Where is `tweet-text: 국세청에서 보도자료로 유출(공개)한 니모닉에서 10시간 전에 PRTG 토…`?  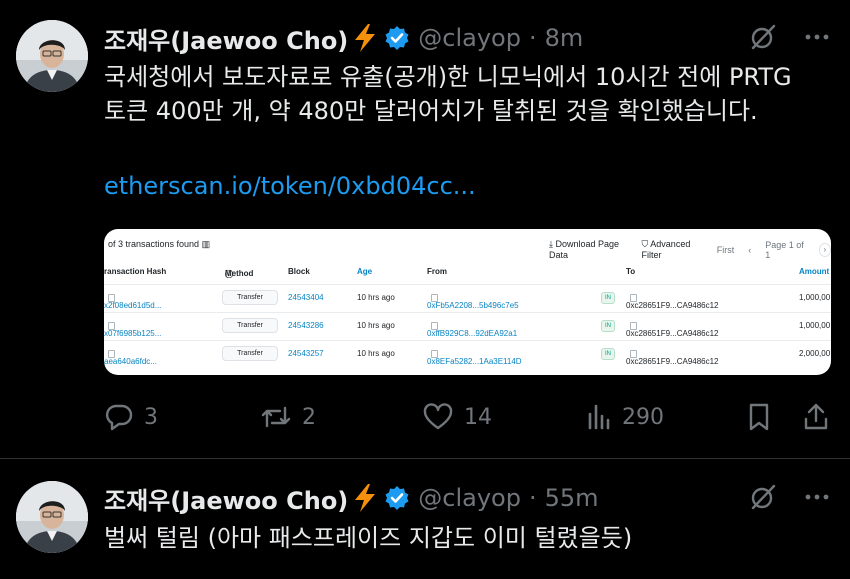
tweet-text: 국세청에서 보도자료로 유출(공개)한 니모닉에서 10시간 전에 PRTG 토… is located at coordinates (464, 94).